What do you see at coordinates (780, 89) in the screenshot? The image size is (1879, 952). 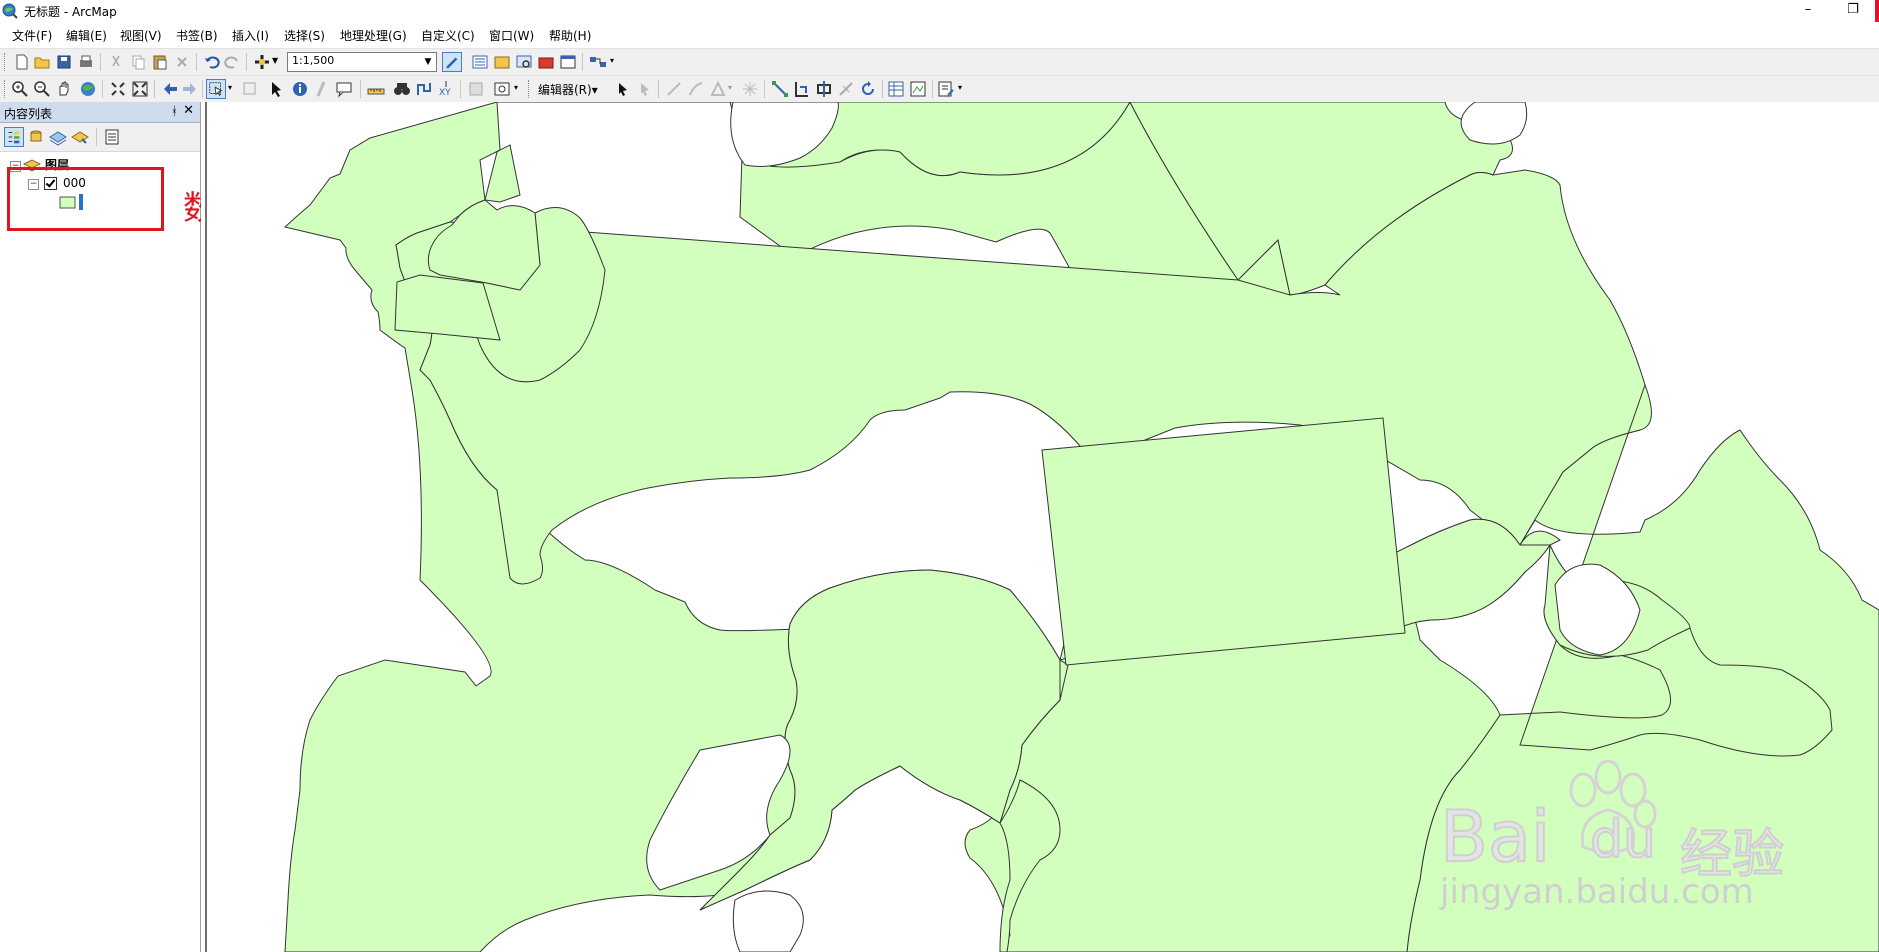 I see `edit-vertices-icon` at bounding box center [780, 89].